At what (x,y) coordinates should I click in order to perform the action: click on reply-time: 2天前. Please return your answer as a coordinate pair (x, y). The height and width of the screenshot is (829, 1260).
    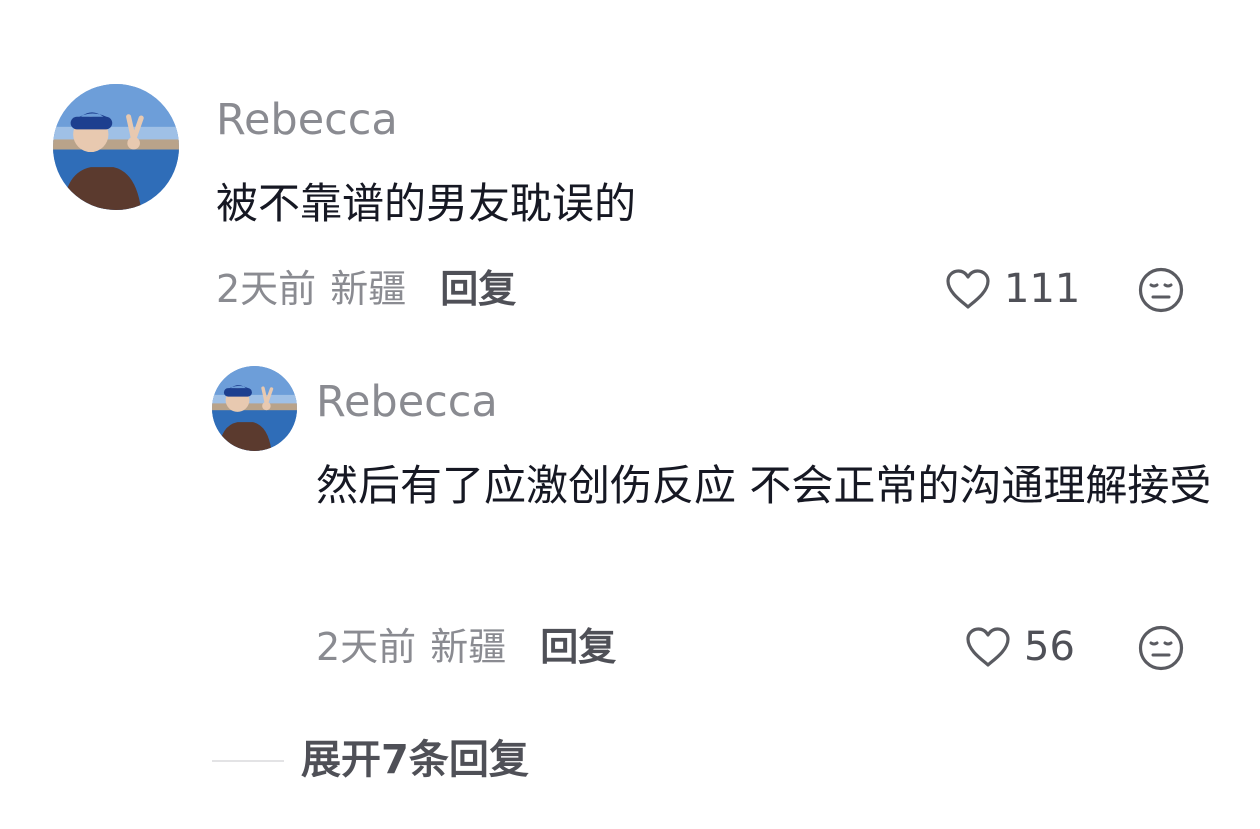
    Looking at the image, I should click on (366, 647).